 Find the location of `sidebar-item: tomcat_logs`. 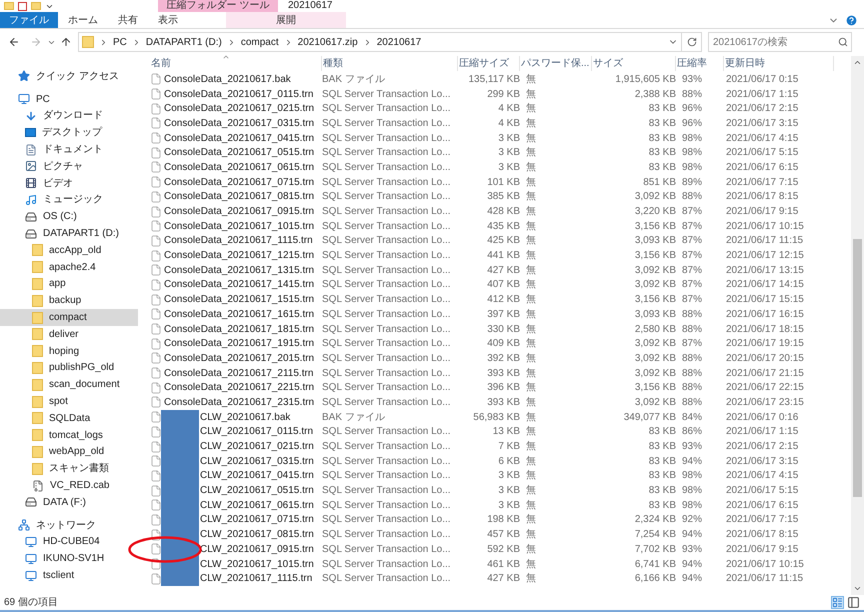

sidebar-item: tomcat_logs is located at coordinates (69, 435).